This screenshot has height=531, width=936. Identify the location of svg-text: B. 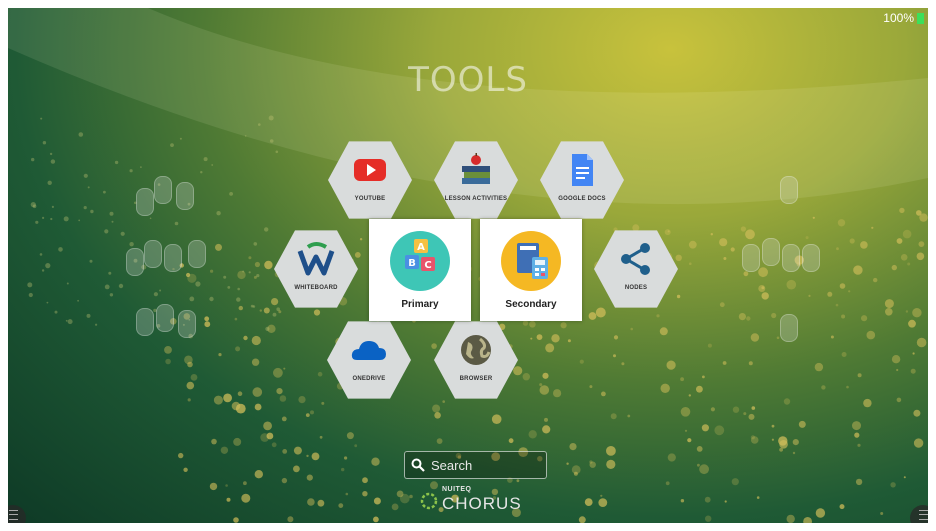
(412, 263).